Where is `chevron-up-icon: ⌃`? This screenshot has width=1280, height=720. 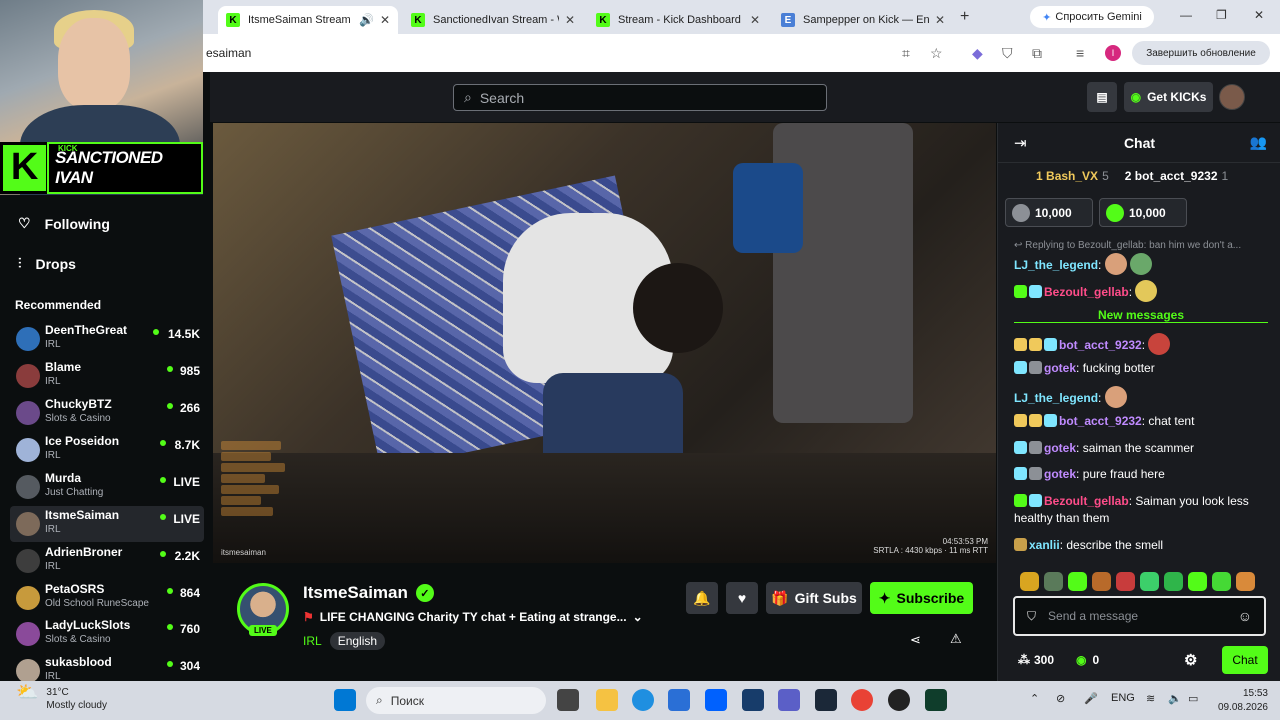 chevron-up-icon: ⌃ is located at coordinates (1034, 698).